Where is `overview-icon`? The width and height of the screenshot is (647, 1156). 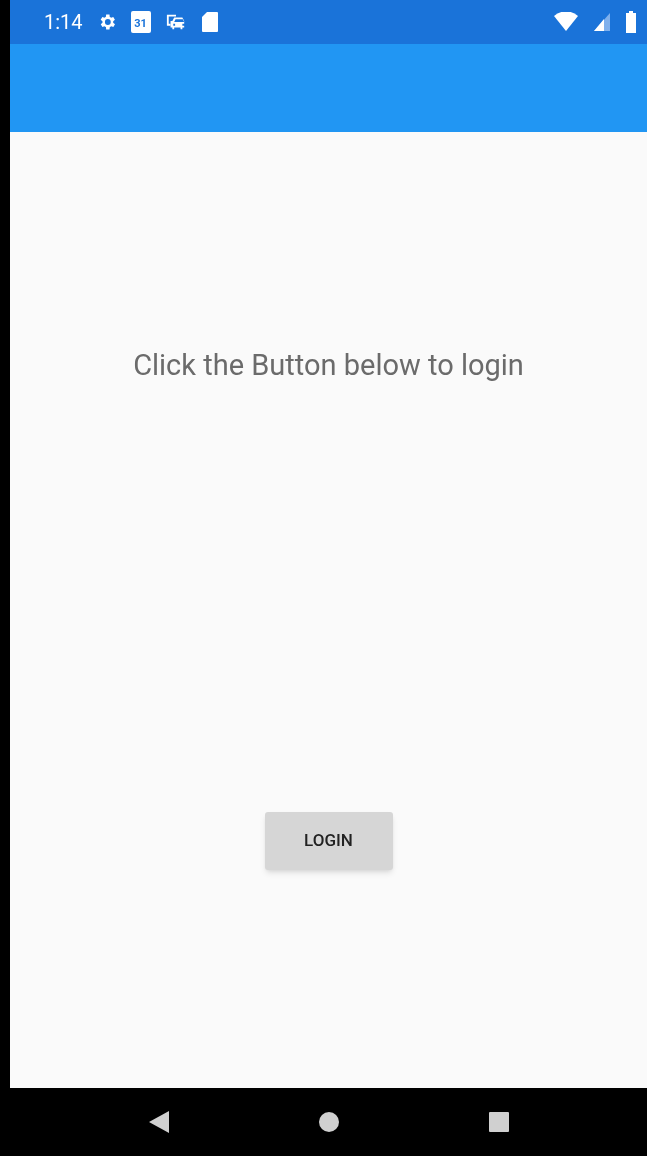
overview-icon is located at coordinates (498, 1122).